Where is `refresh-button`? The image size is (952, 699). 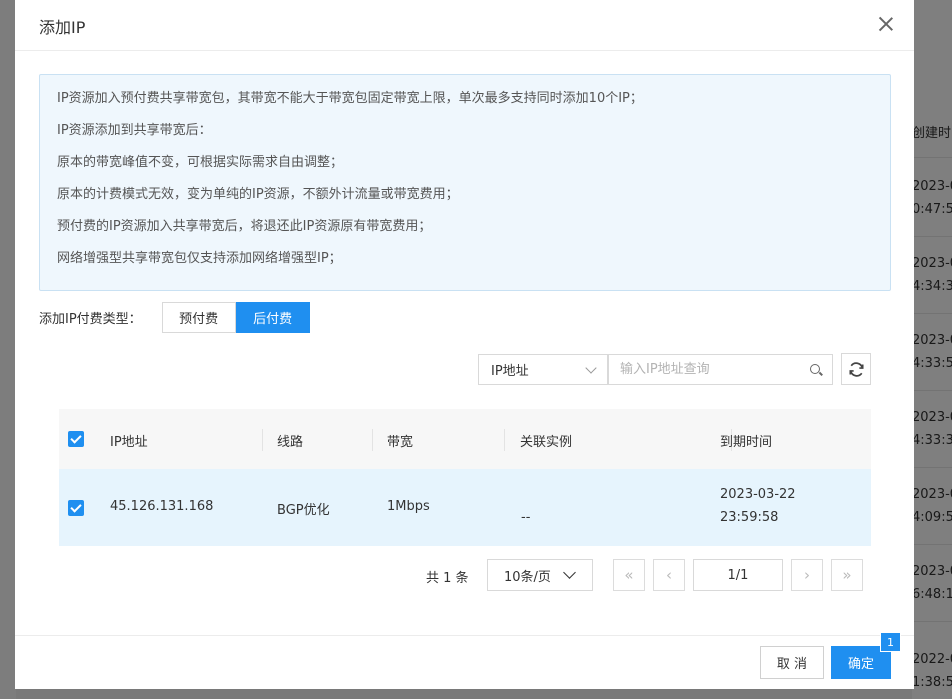 refresh-button is located at coordinates (856, 369).